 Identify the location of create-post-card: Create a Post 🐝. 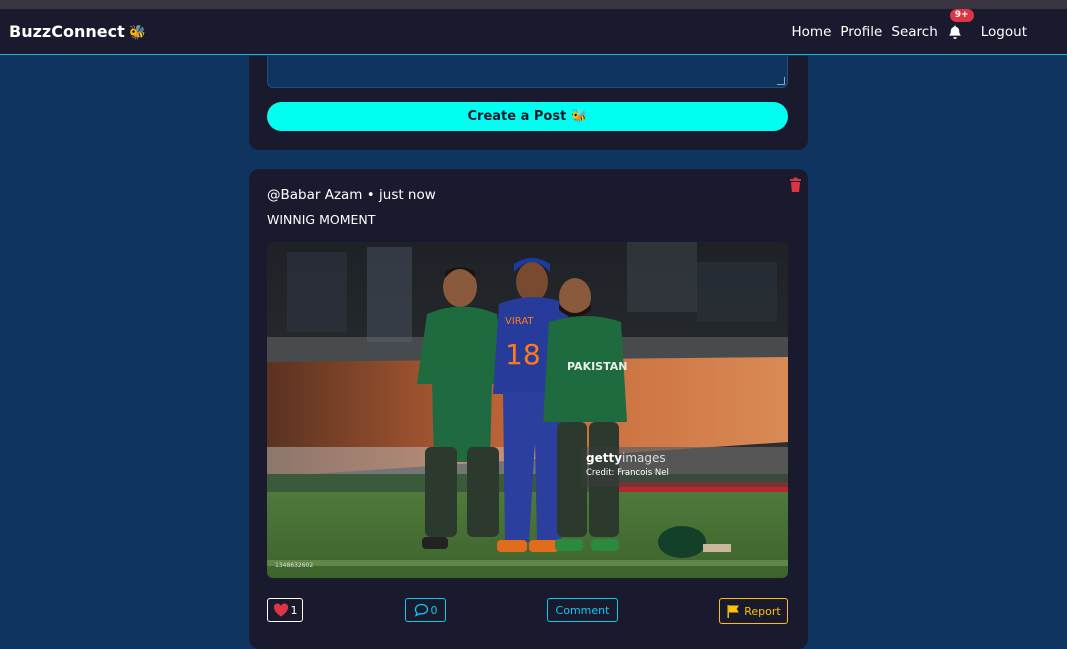
(528, 103).